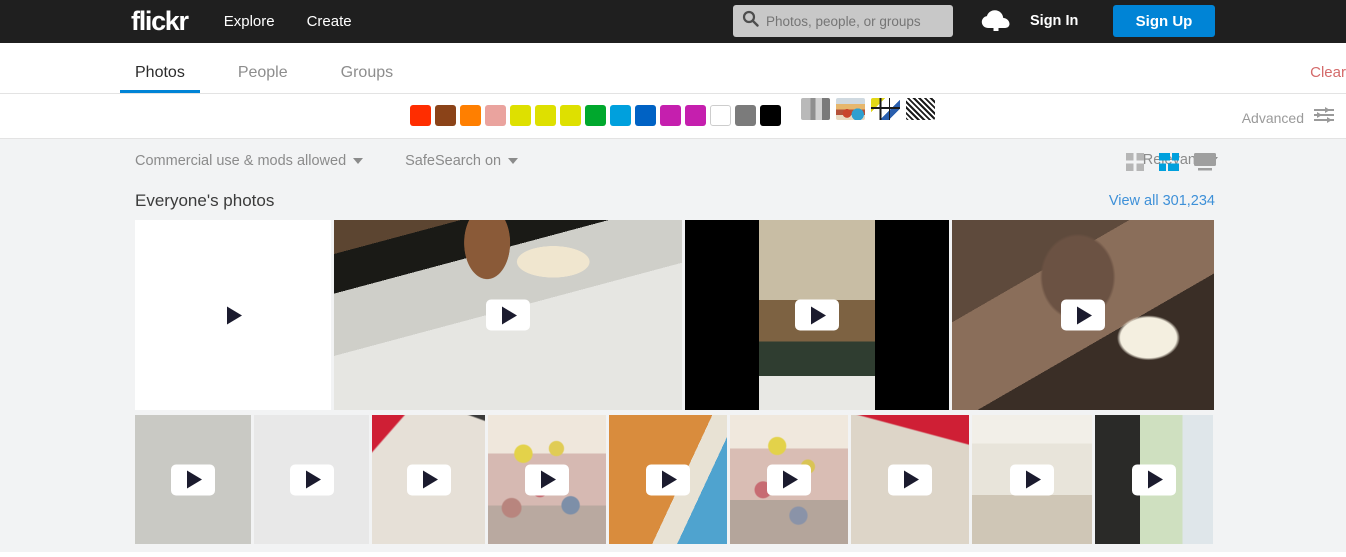 The image size is (1346, 557). I want to click on photo-tile-gallery-hall, so click(1032, 479).